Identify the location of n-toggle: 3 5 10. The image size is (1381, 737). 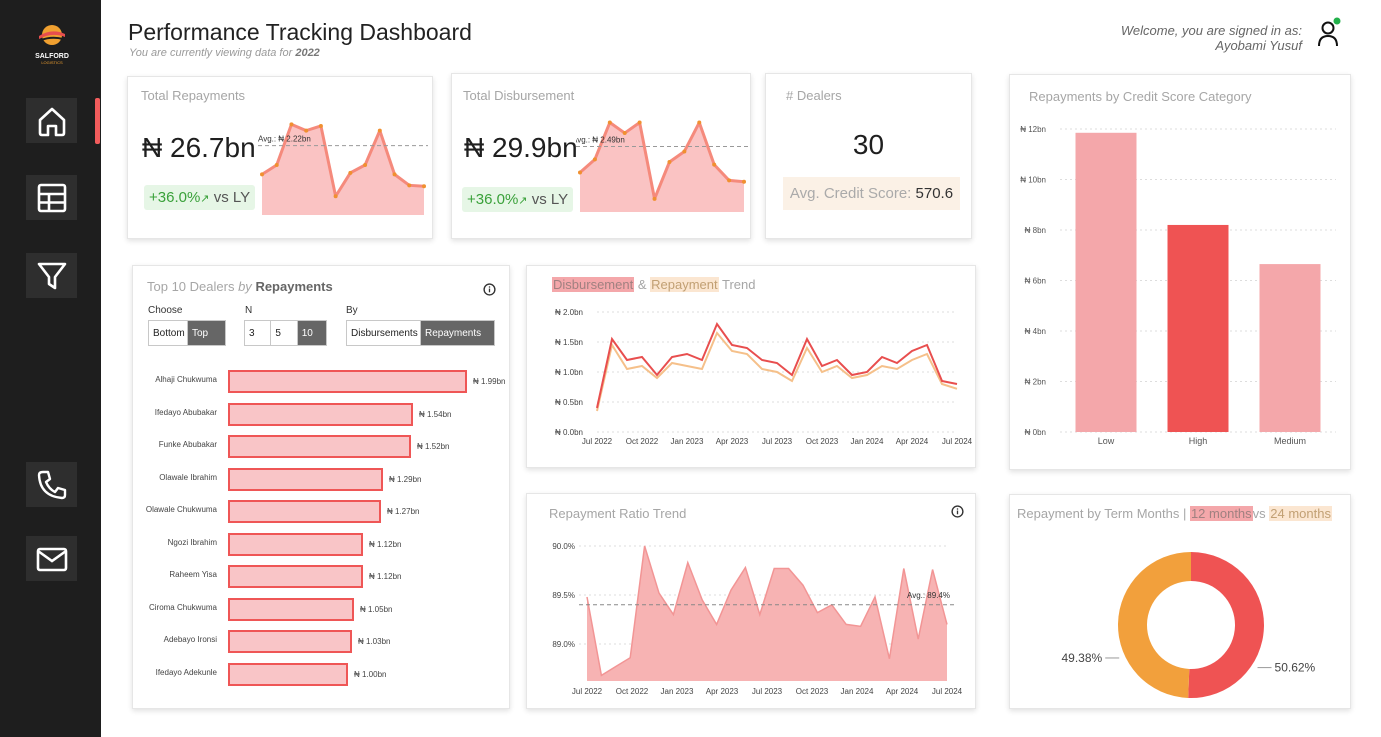
(285, 333).